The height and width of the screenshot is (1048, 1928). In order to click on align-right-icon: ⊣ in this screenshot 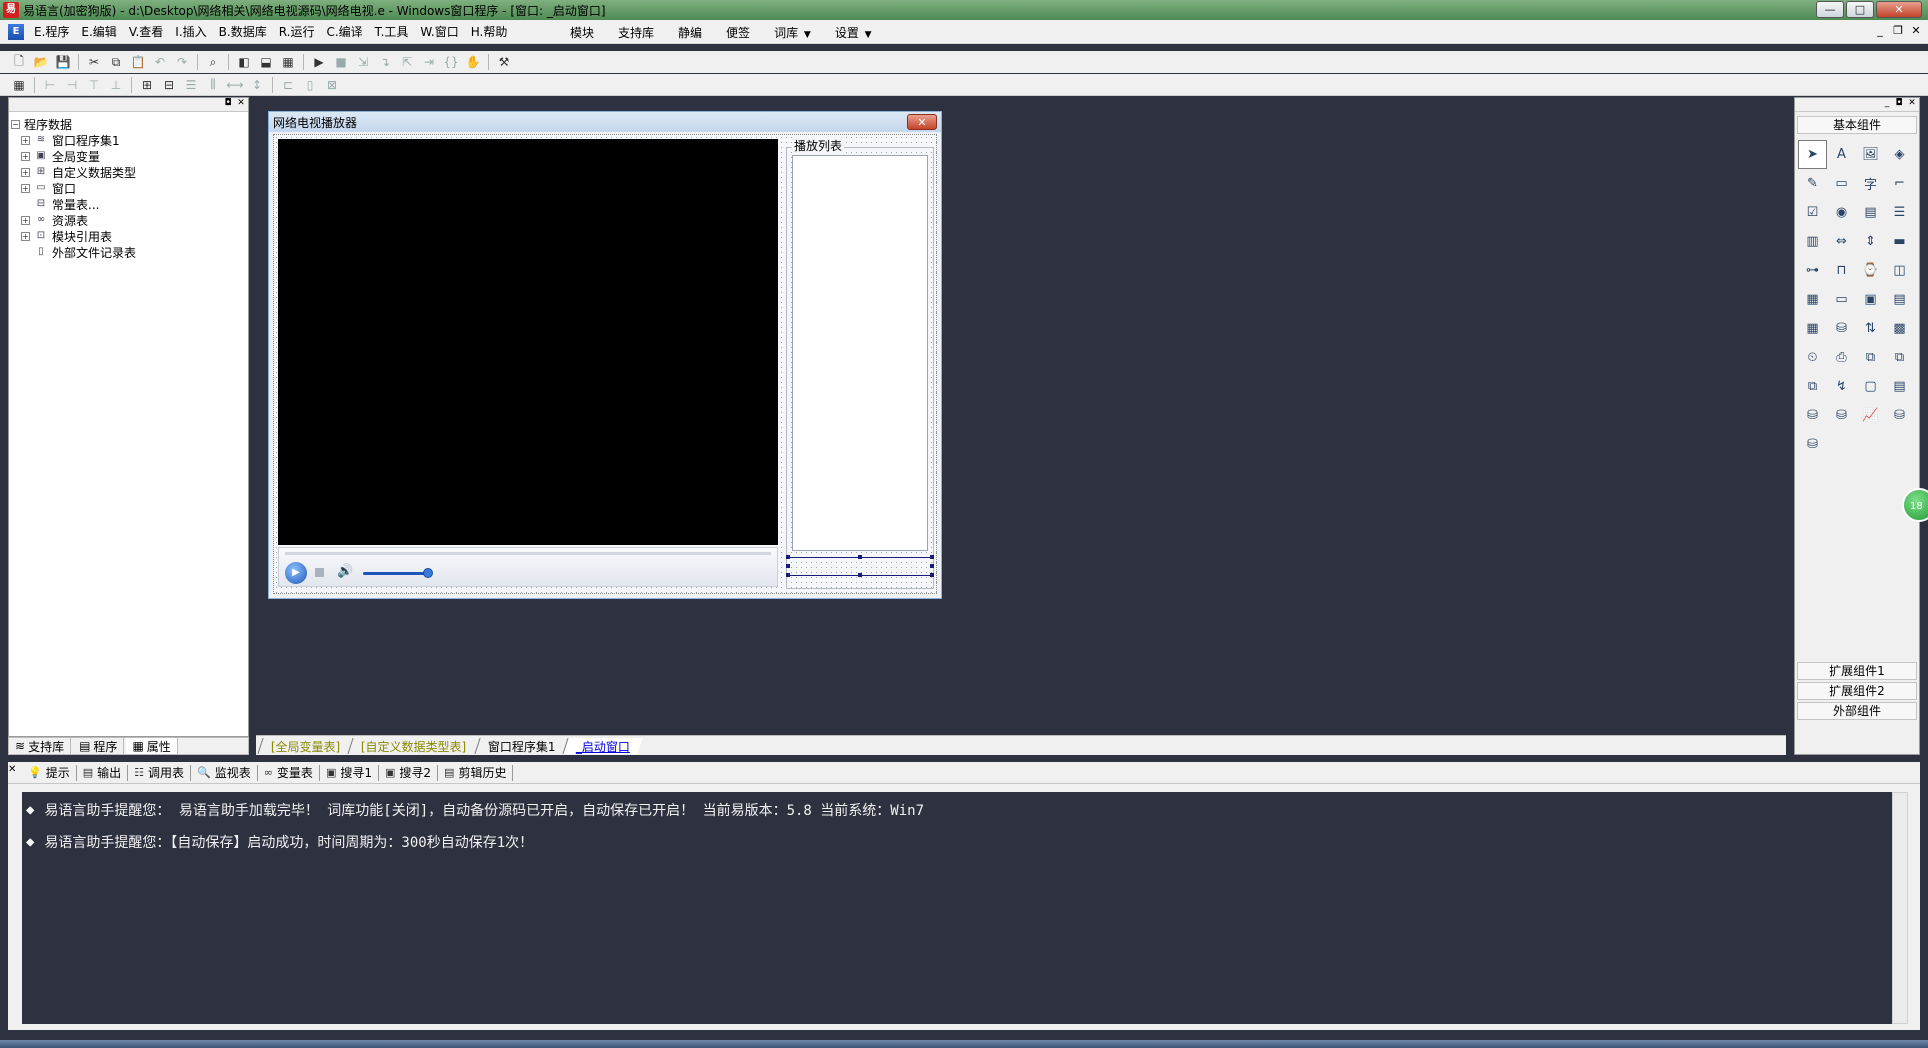, I will do `click(72, 85)`.